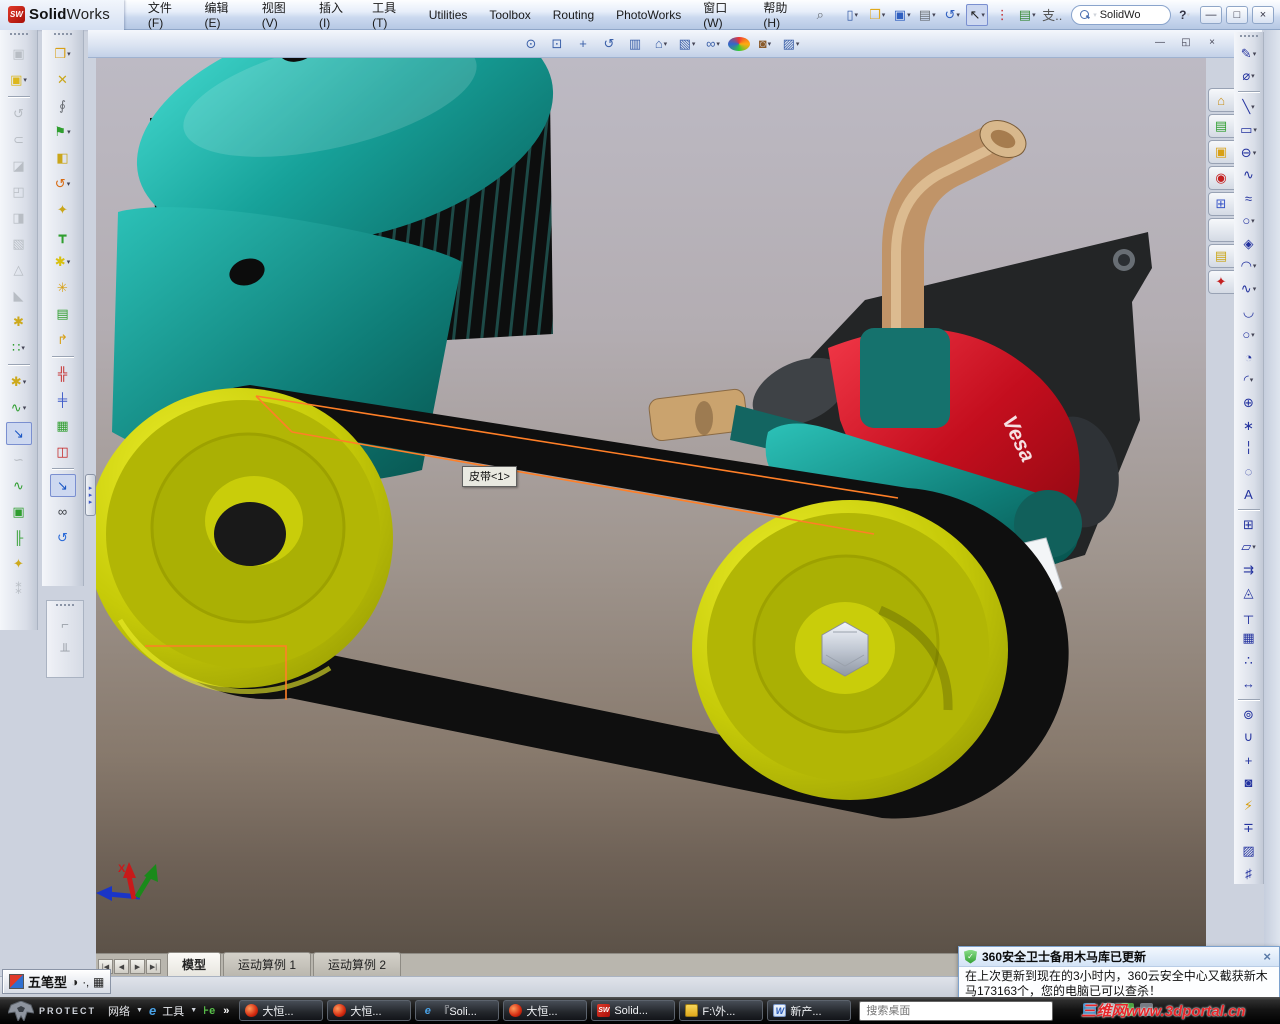  Describe the element at coordinates (19, 53) in the screenshot. I see `edit-part-icon: ▣` at that location.